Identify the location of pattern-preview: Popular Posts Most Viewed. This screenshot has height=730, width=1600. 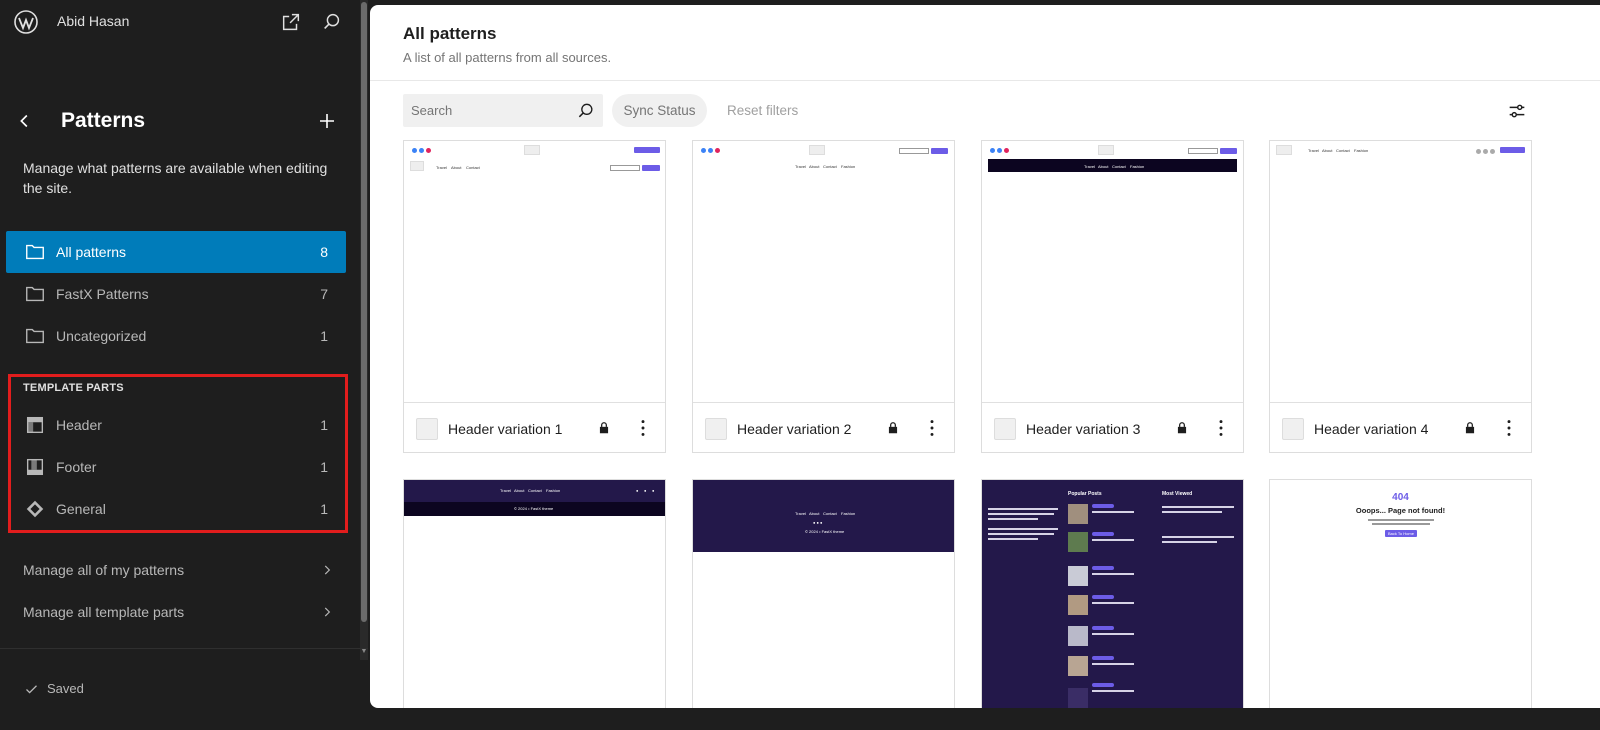
(1112, 594).